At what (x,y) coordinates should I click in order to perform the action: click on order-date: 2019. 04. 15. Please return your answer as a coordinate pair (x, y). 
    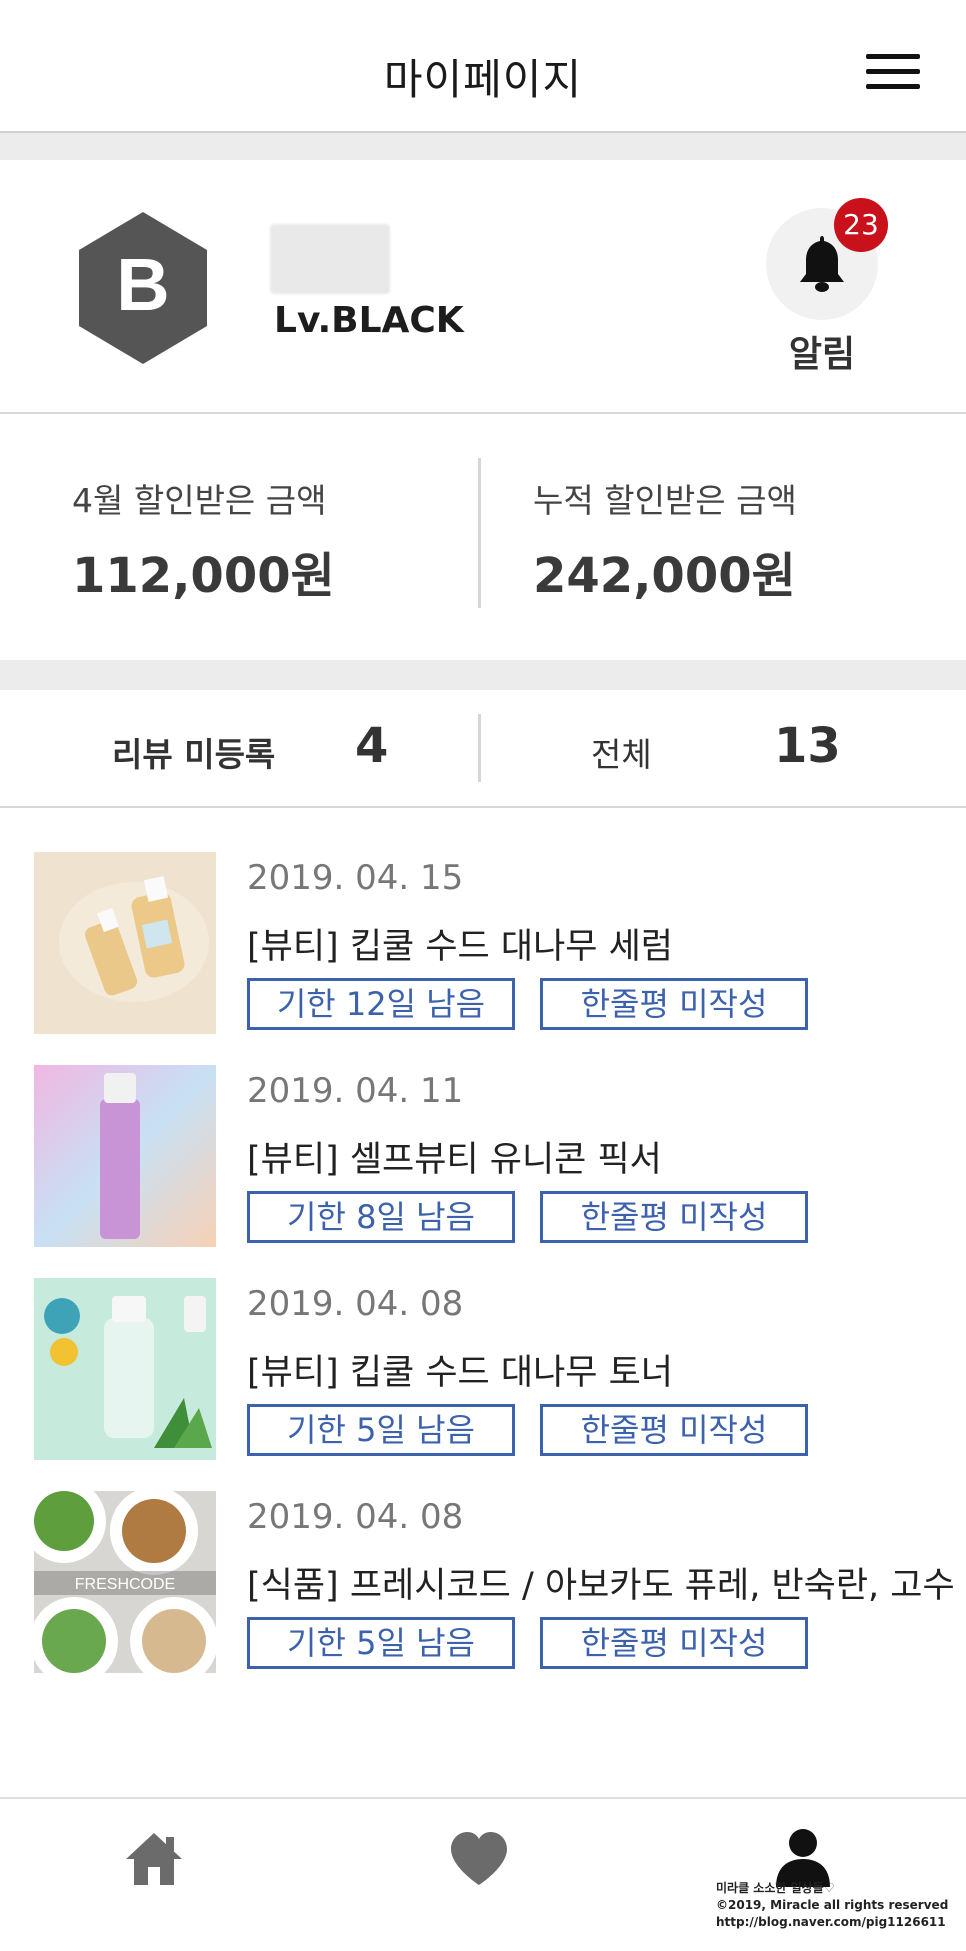
    Looking at the image, I should click on (355, 878).